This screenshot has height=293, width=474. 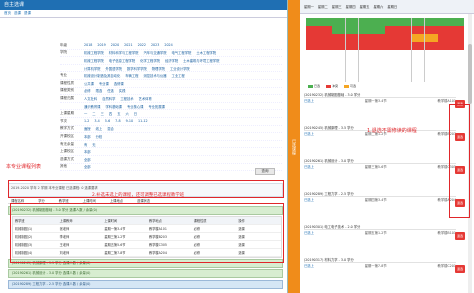 What do you see at coordinates (27, 13) in the screenshot?
I see `tab: 退课` at bounding box center [27, 13].